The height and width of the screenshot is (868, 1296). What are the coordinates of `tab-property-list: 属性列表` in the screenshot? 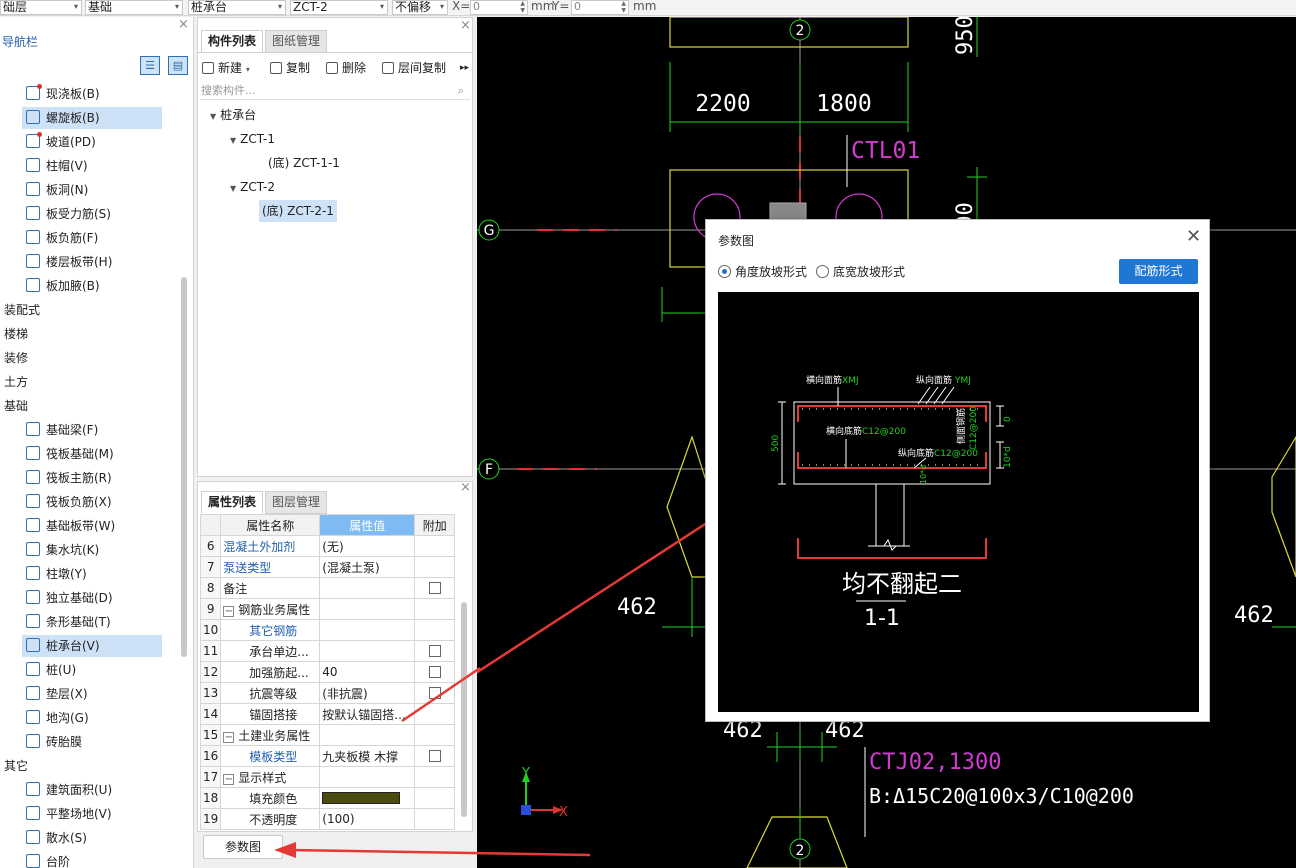 It's located at (232, 502).